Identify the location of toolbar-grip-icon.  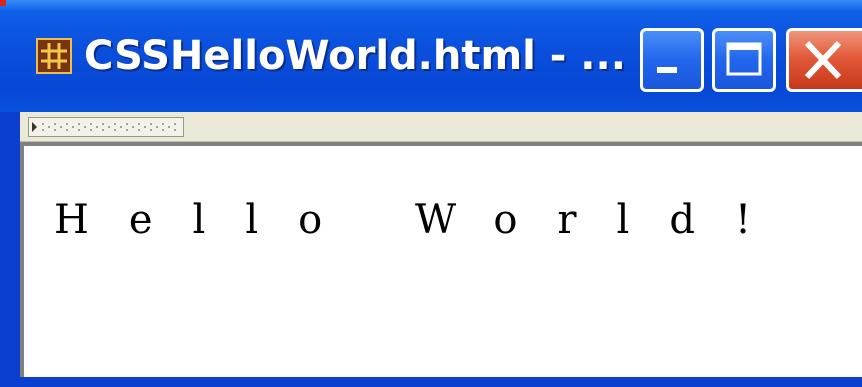
(106, 127).